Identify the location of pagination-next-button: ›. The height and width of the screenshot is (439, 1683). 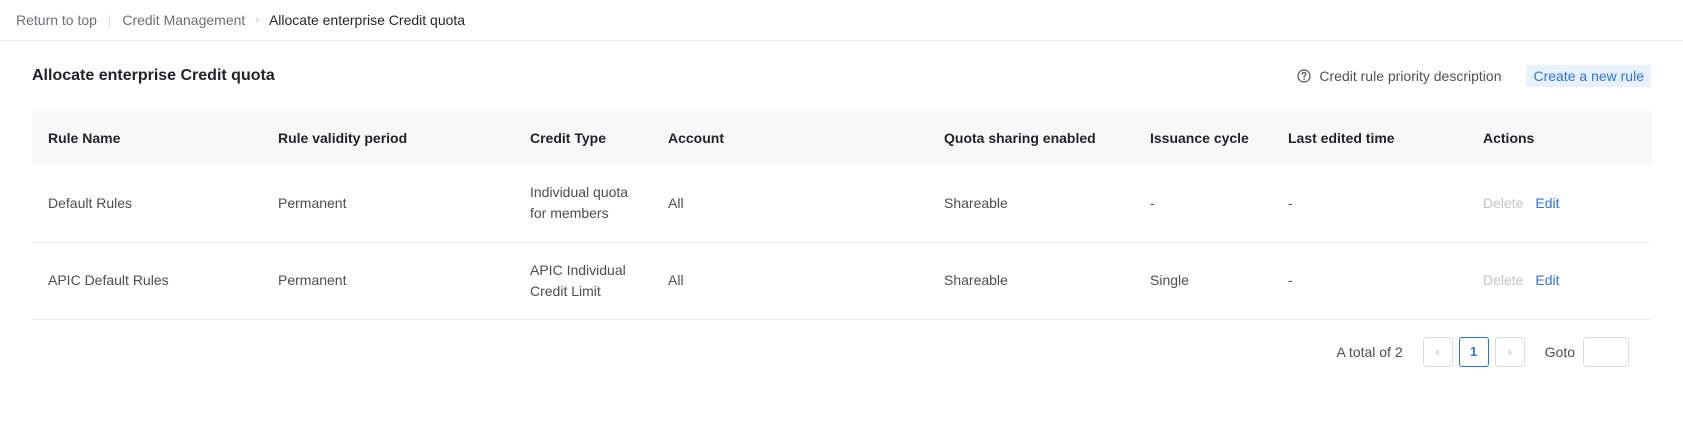
(1509, 351).